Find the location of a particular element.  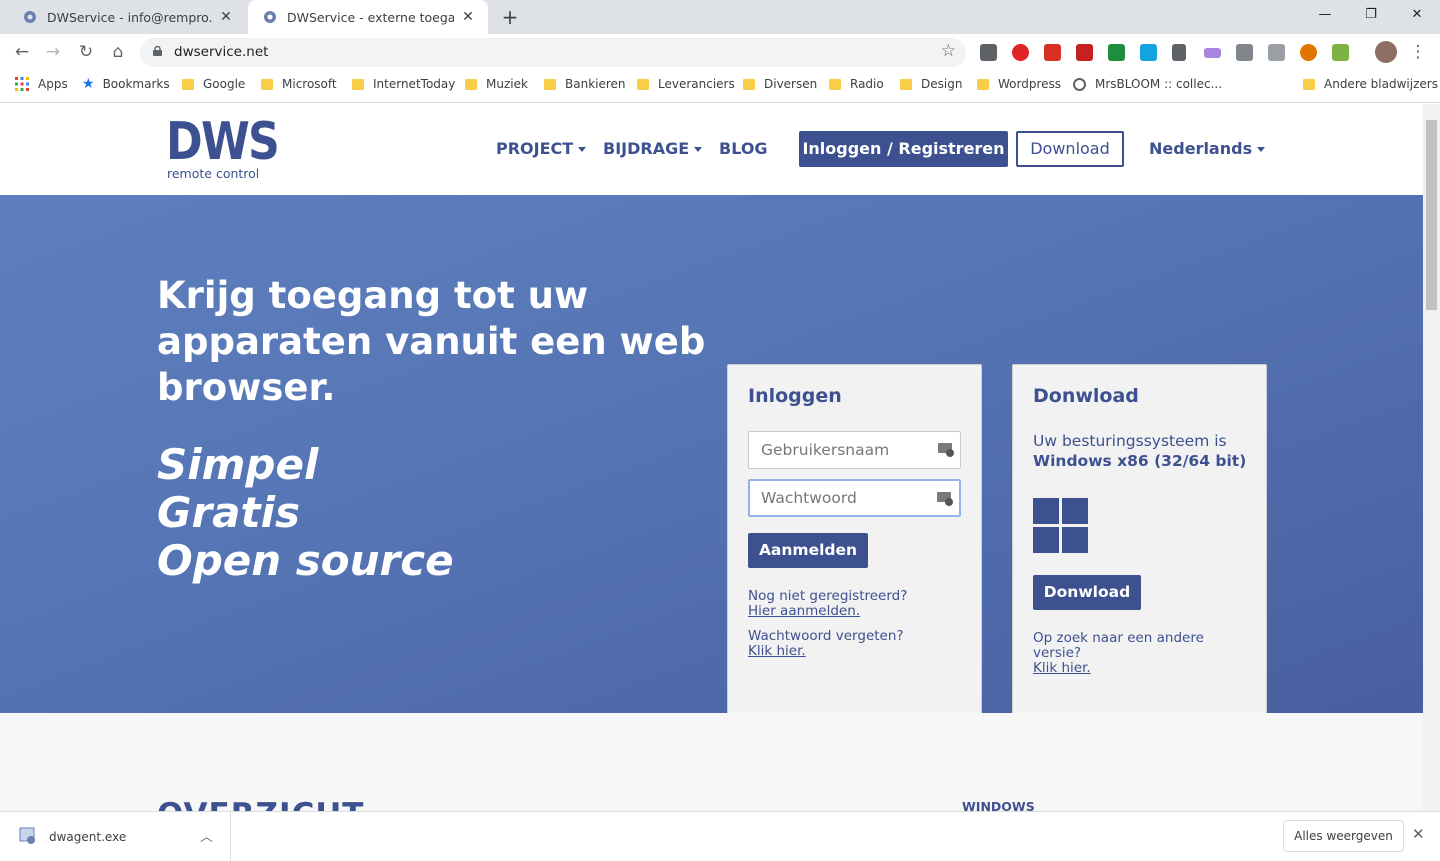

bookmark-diversen: Diversen is located at coordinates (780, 84).